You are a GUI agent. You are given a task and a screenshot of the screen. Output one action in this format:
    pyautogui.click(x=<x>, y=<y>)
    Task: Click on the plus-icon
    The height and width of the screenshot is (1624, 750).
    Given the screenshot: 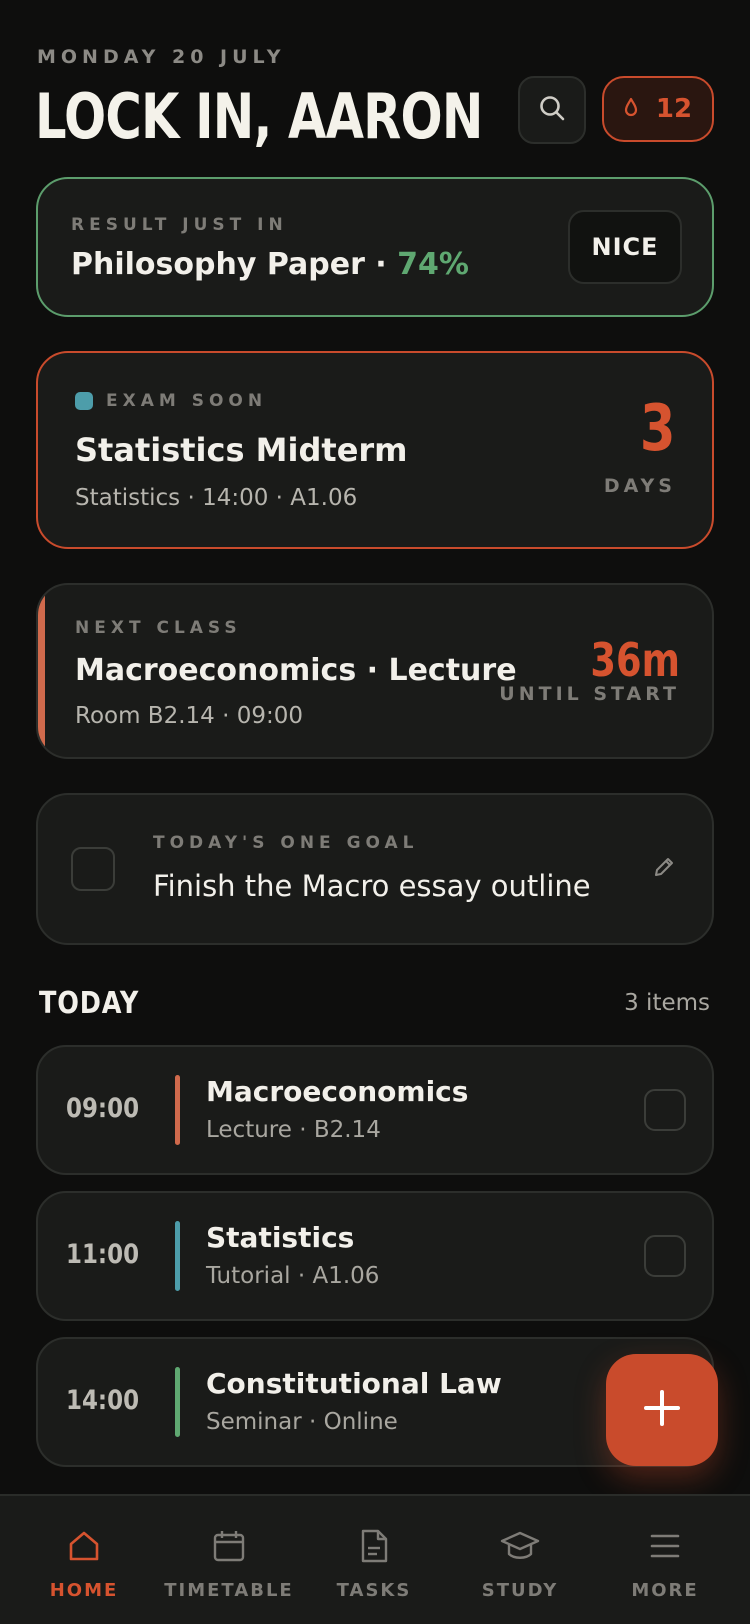 What is the action you would take?
    pyautogui.click(x=662, y=1410)
    